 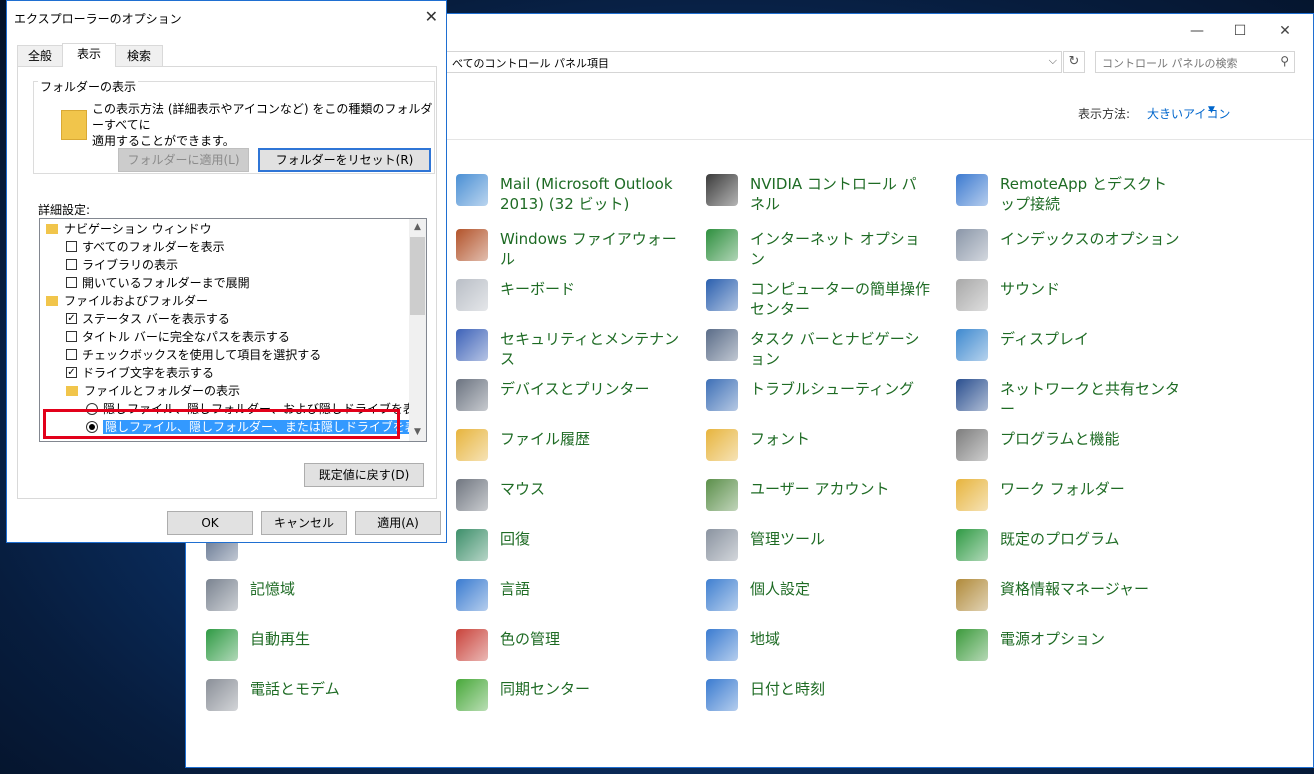 What do you see at coordinates (122, 265) in the screenshot?
I see `tree-row: ライブラリの表示` at bounding box center [122, 265].